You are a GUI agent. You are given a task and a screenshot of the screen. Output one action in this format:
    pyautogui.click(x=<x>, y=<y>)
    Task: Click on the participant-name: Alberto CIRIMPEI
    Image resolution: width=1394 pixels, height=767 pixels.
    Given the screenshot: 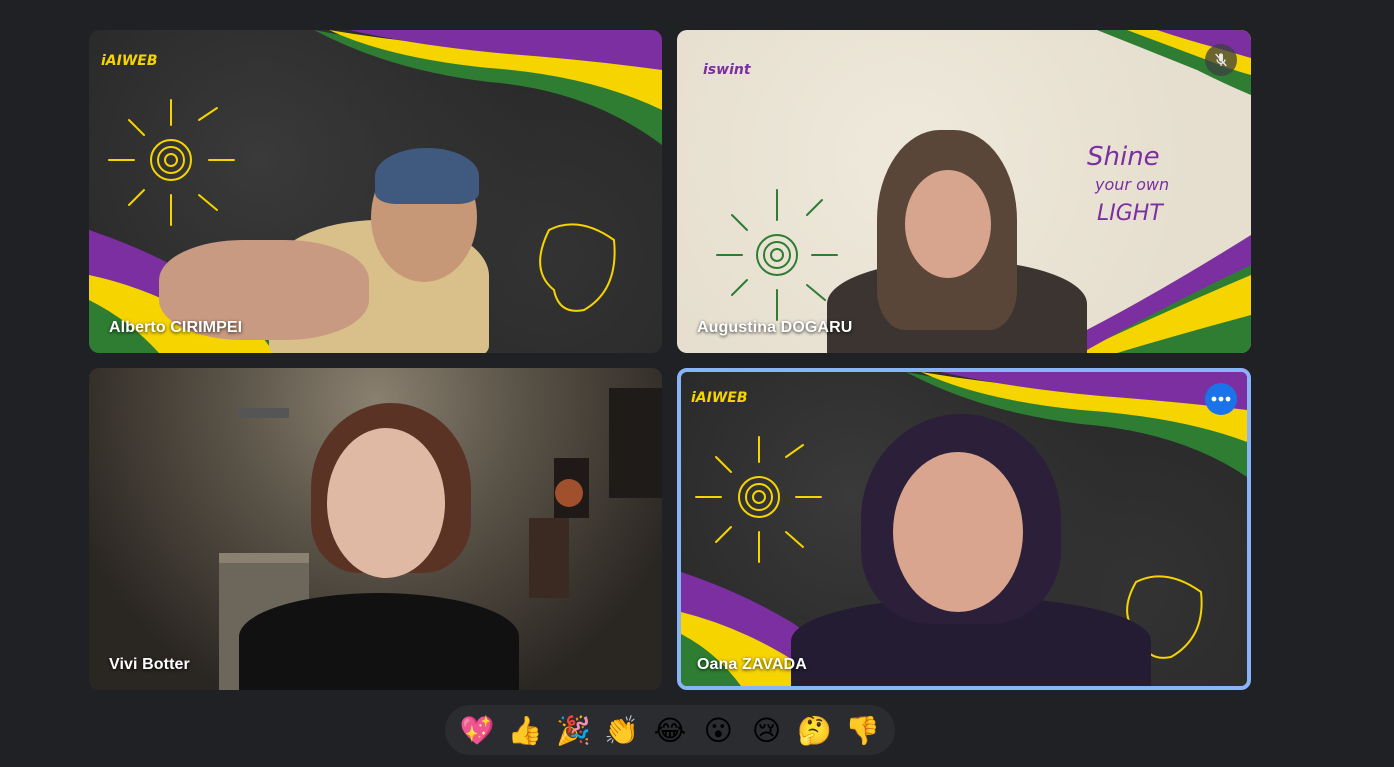 What is the action you would take?
    pyautogui.click(x=176, y=327)
    